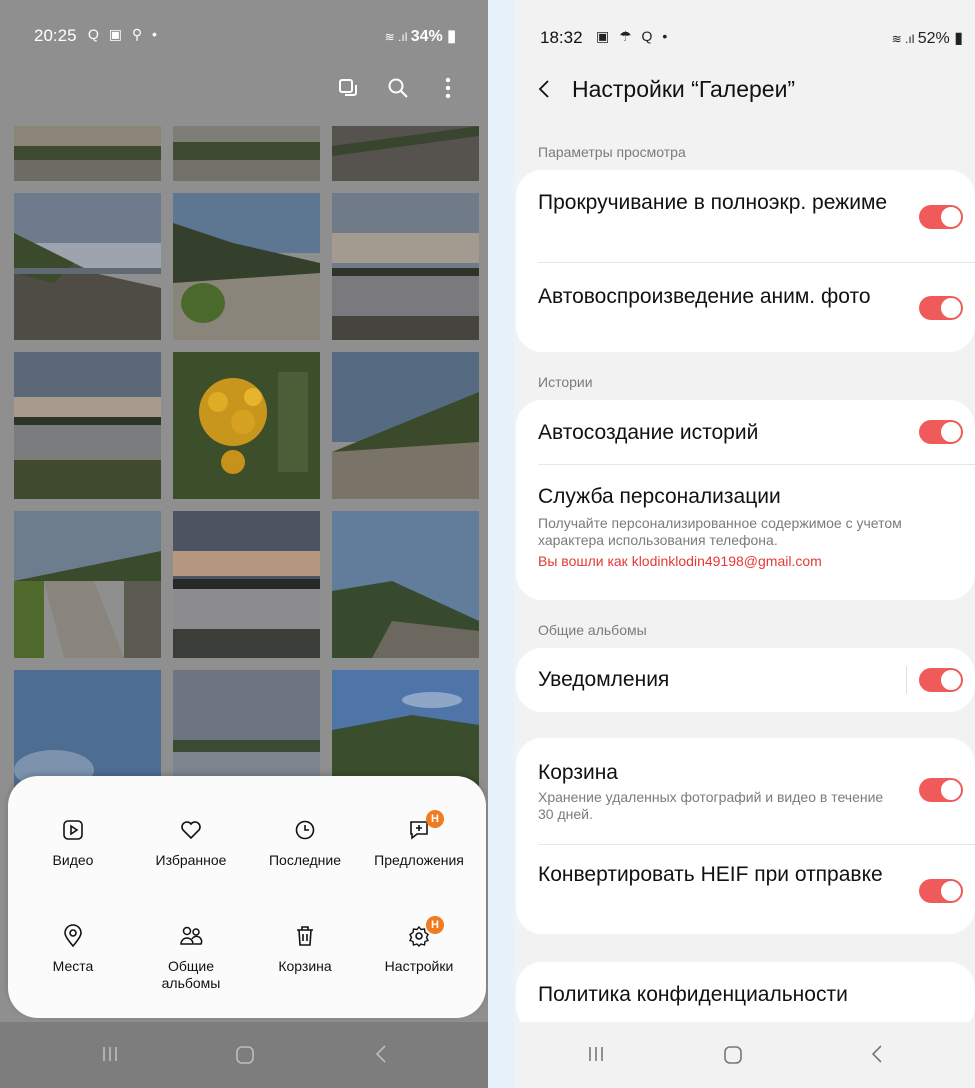  I want to click on setting-label: Корзина, so click(578, 772).